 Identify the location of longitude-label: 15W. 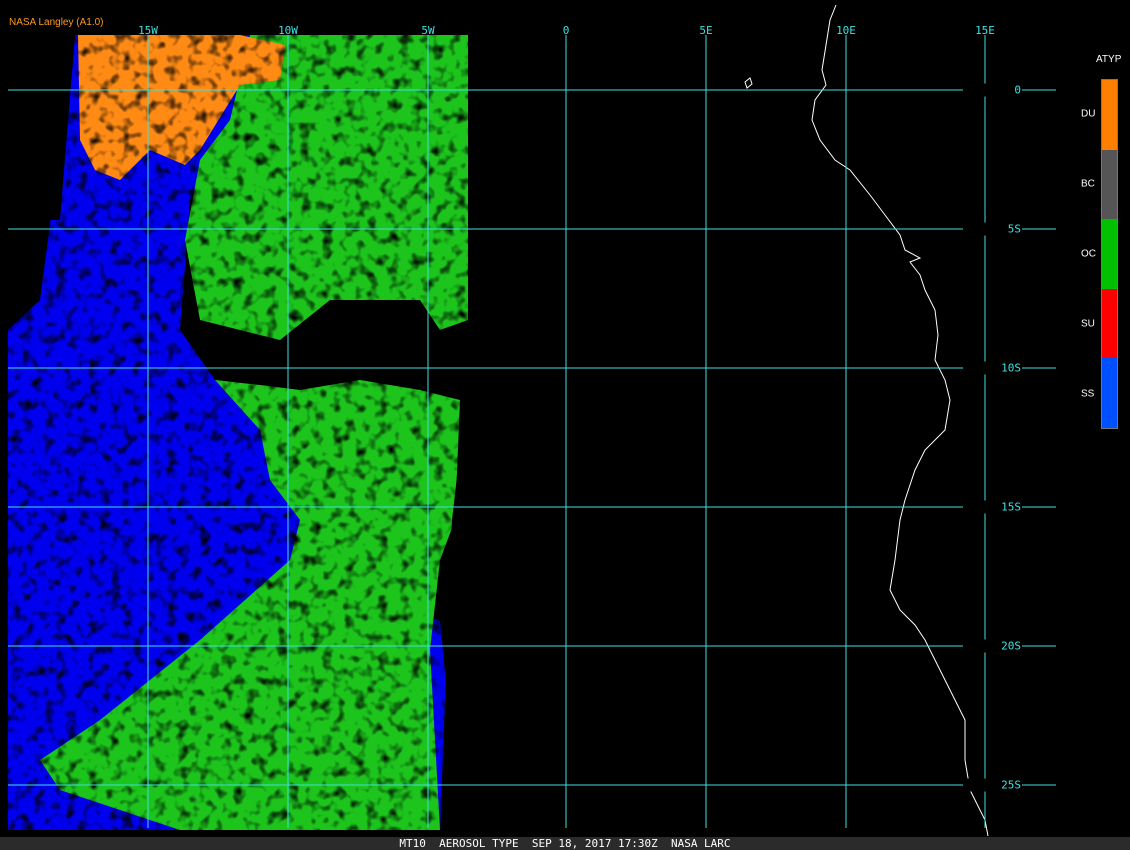
(148, 30).